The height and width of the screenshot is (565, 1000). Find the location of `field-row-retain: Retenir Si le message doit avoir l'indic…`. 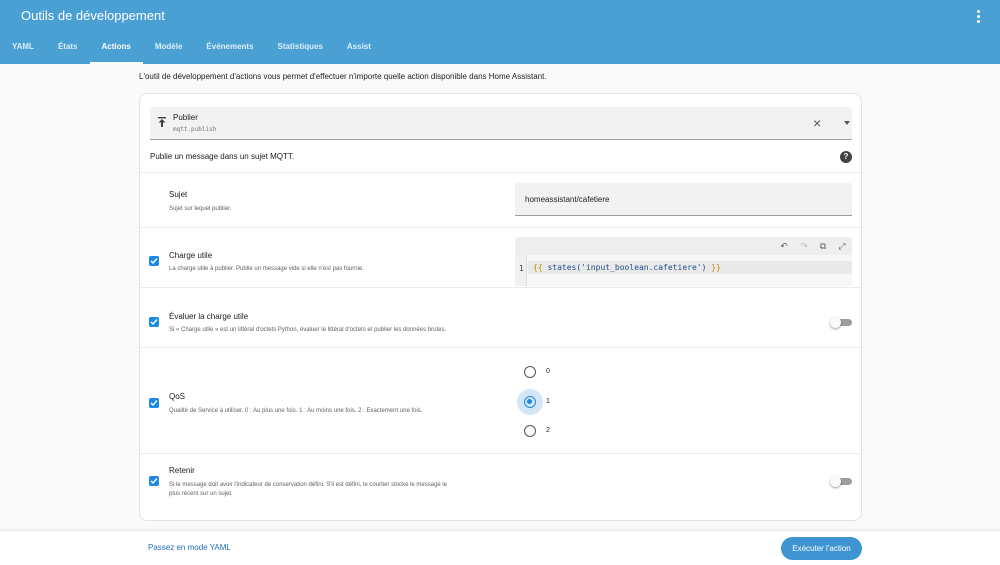

field-row-retain: Retenir Si le message doit avoir l'indic… is located at coordinates (500, 487).